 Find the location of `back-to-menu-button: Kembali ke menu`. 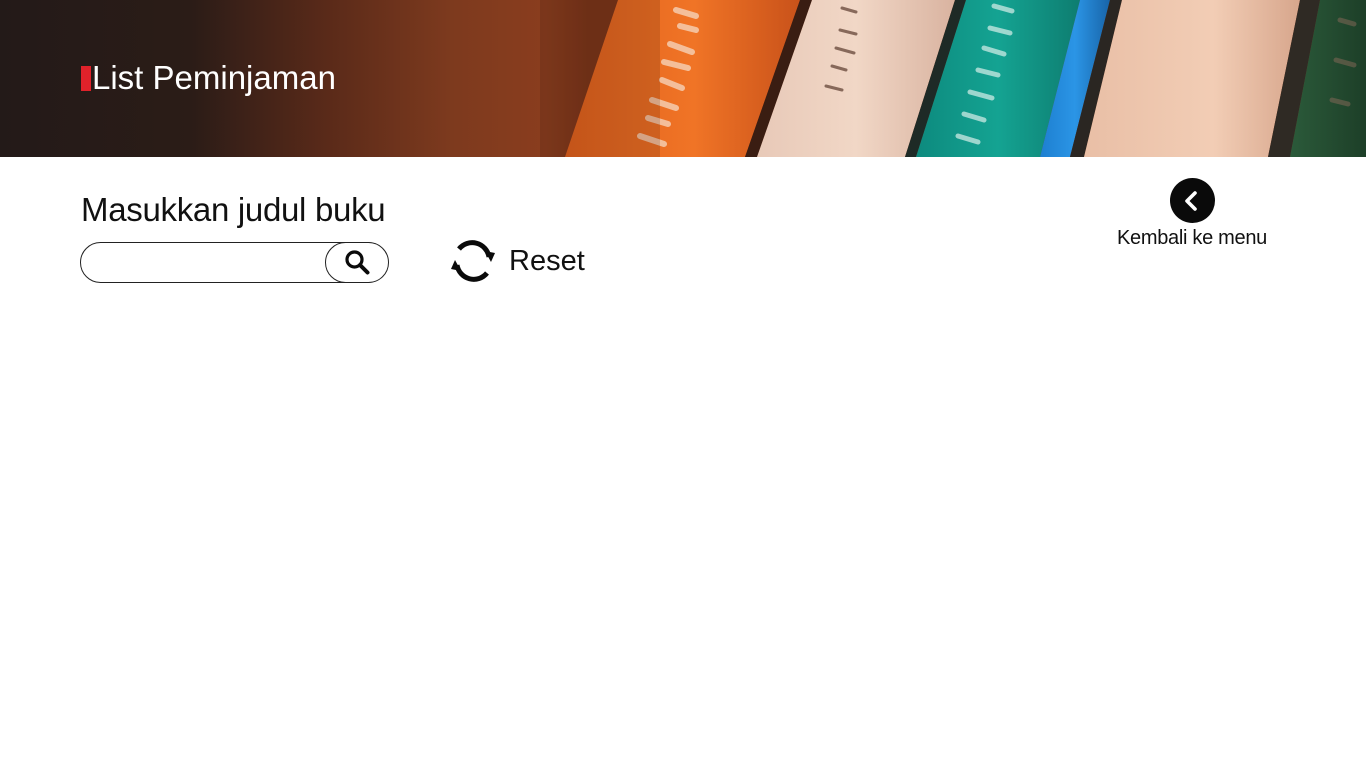

back-to-menu-button: Kembali ke menu is located at coordinates (1192, 214).